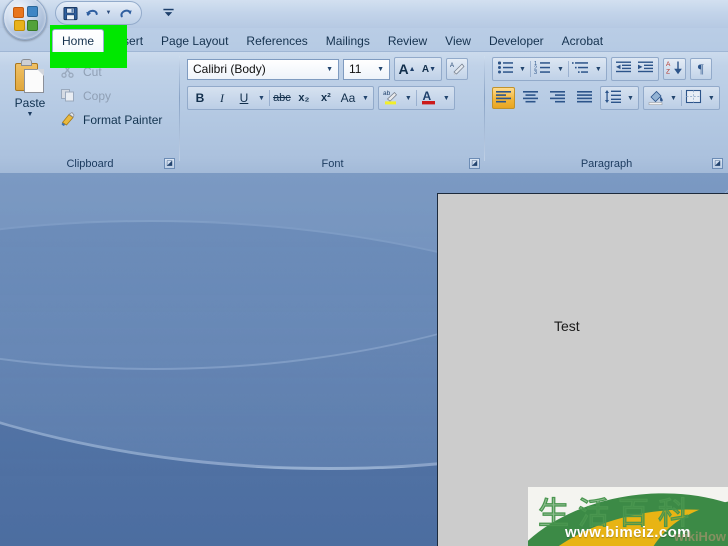 This screenshot has width=728, height=546. I want to click on document-body-text: Test, so click(567, 326).